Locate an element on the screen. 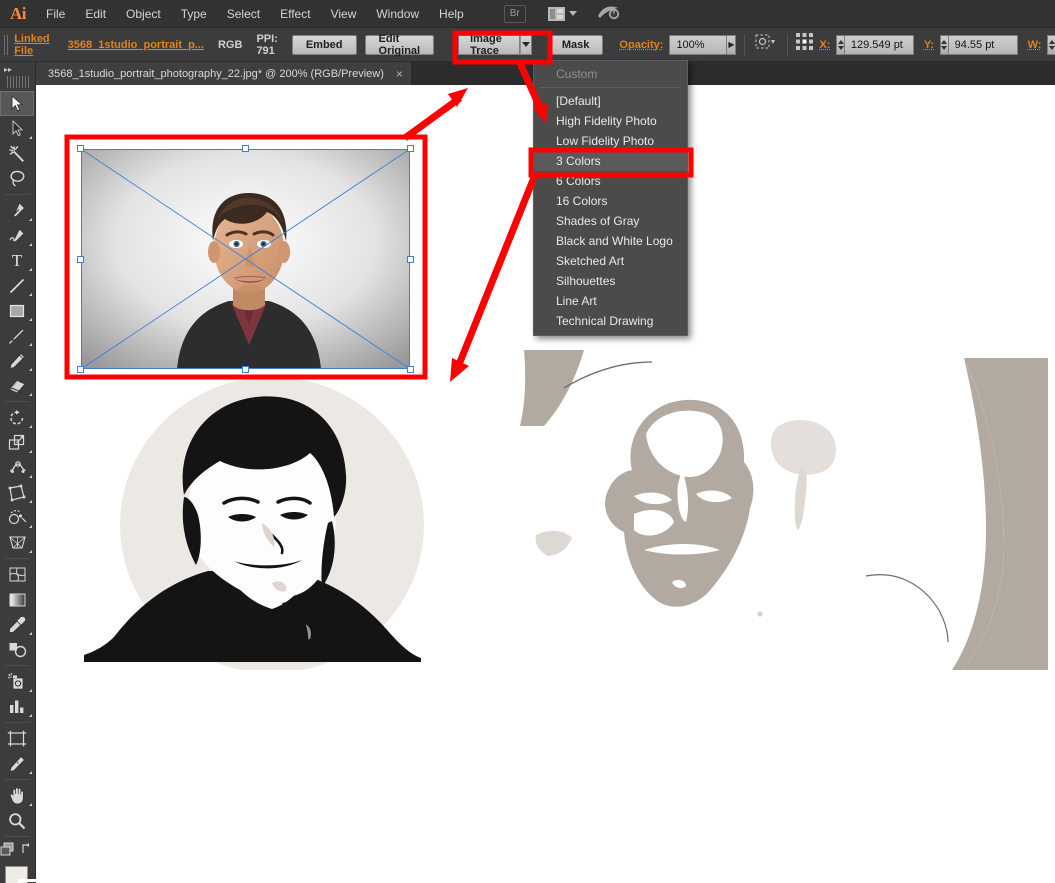 This screenshot has width=1055, height=883. arrange-documents-button is located at coordinates (562, 13).